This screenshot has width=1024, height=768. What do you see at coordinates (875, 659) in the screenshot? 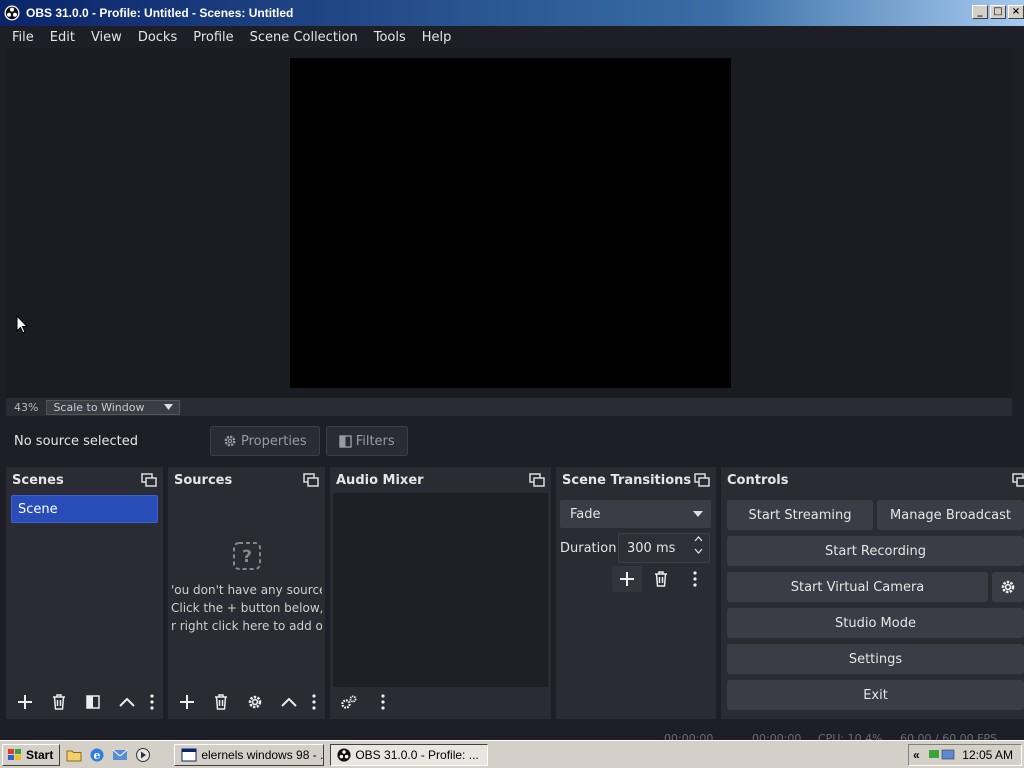
I see `settings-button: Settings` at bounding box center [875, 659].